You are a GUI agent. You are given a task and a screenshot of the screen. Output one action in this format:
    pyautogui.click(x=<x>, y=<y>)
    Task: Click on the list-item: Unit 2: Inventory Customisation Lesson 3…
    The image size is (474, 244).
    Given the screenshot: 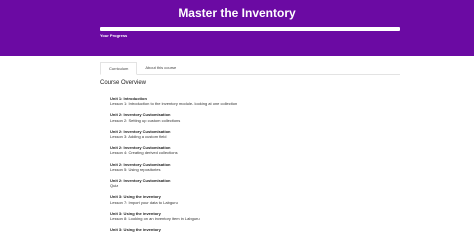 What is the action you would take?
    pyautogui.click(x=250, y=134)
    